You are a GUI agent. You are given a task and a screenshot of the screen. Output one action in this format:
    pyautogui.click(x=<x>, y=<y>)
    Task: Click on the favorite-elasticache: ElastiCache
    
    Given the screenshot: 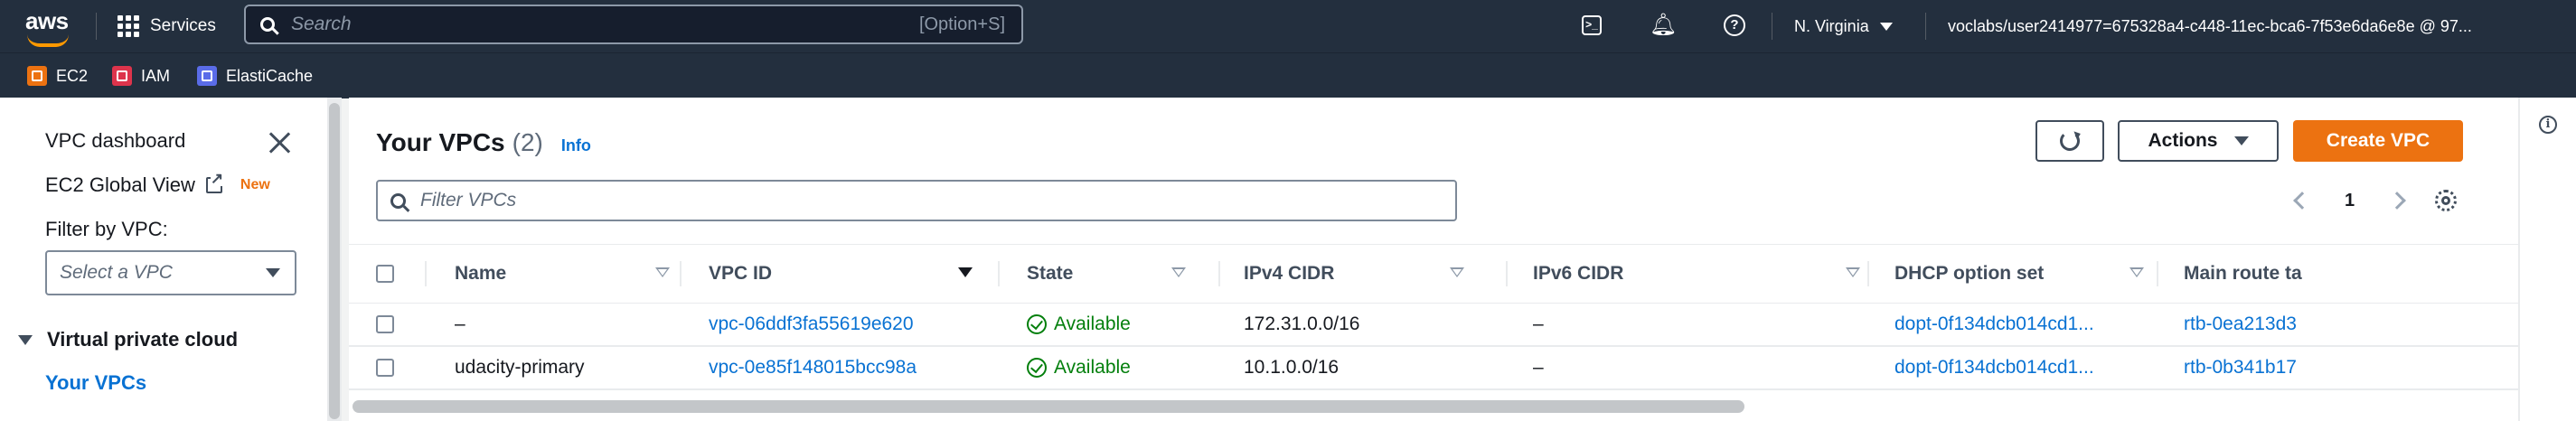 What is the action you would take?
    pyautogui.click(x=255, y=76)
    